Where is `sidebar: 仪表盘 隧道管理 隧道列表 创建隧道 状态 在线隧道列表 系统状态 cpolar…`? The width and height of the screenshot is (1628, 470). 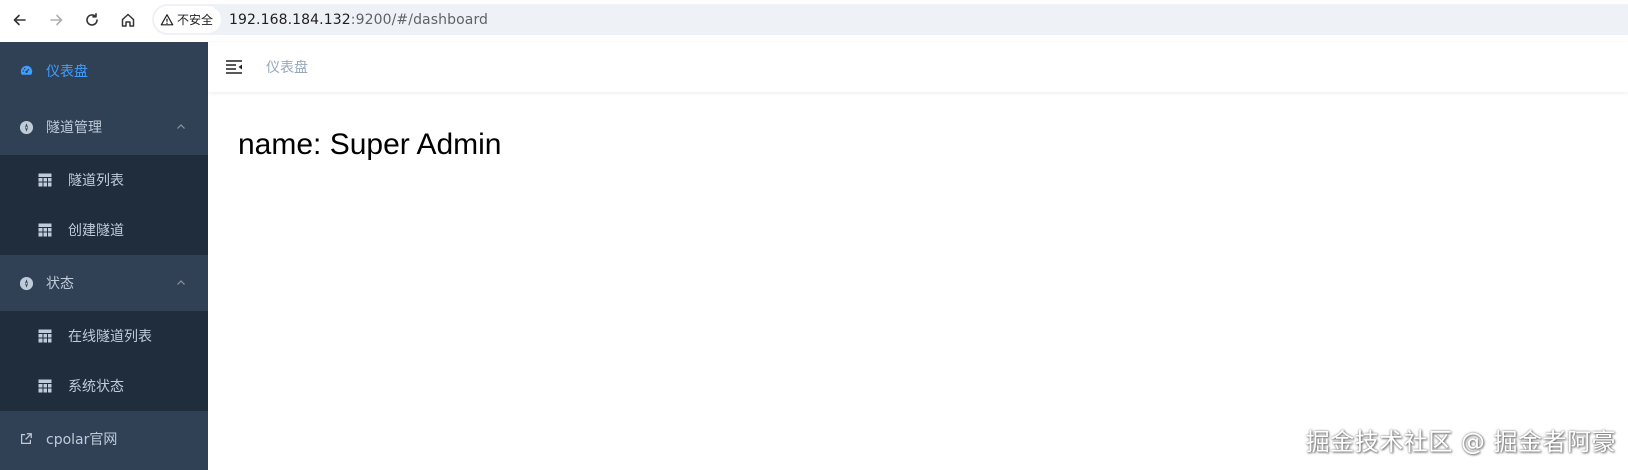
sidebar: 仪表盘 隧道管理 隧道列表 创建隧道 状态 在线隧道列表 系统状态 cpolar… is located at coordinates (104, 256).